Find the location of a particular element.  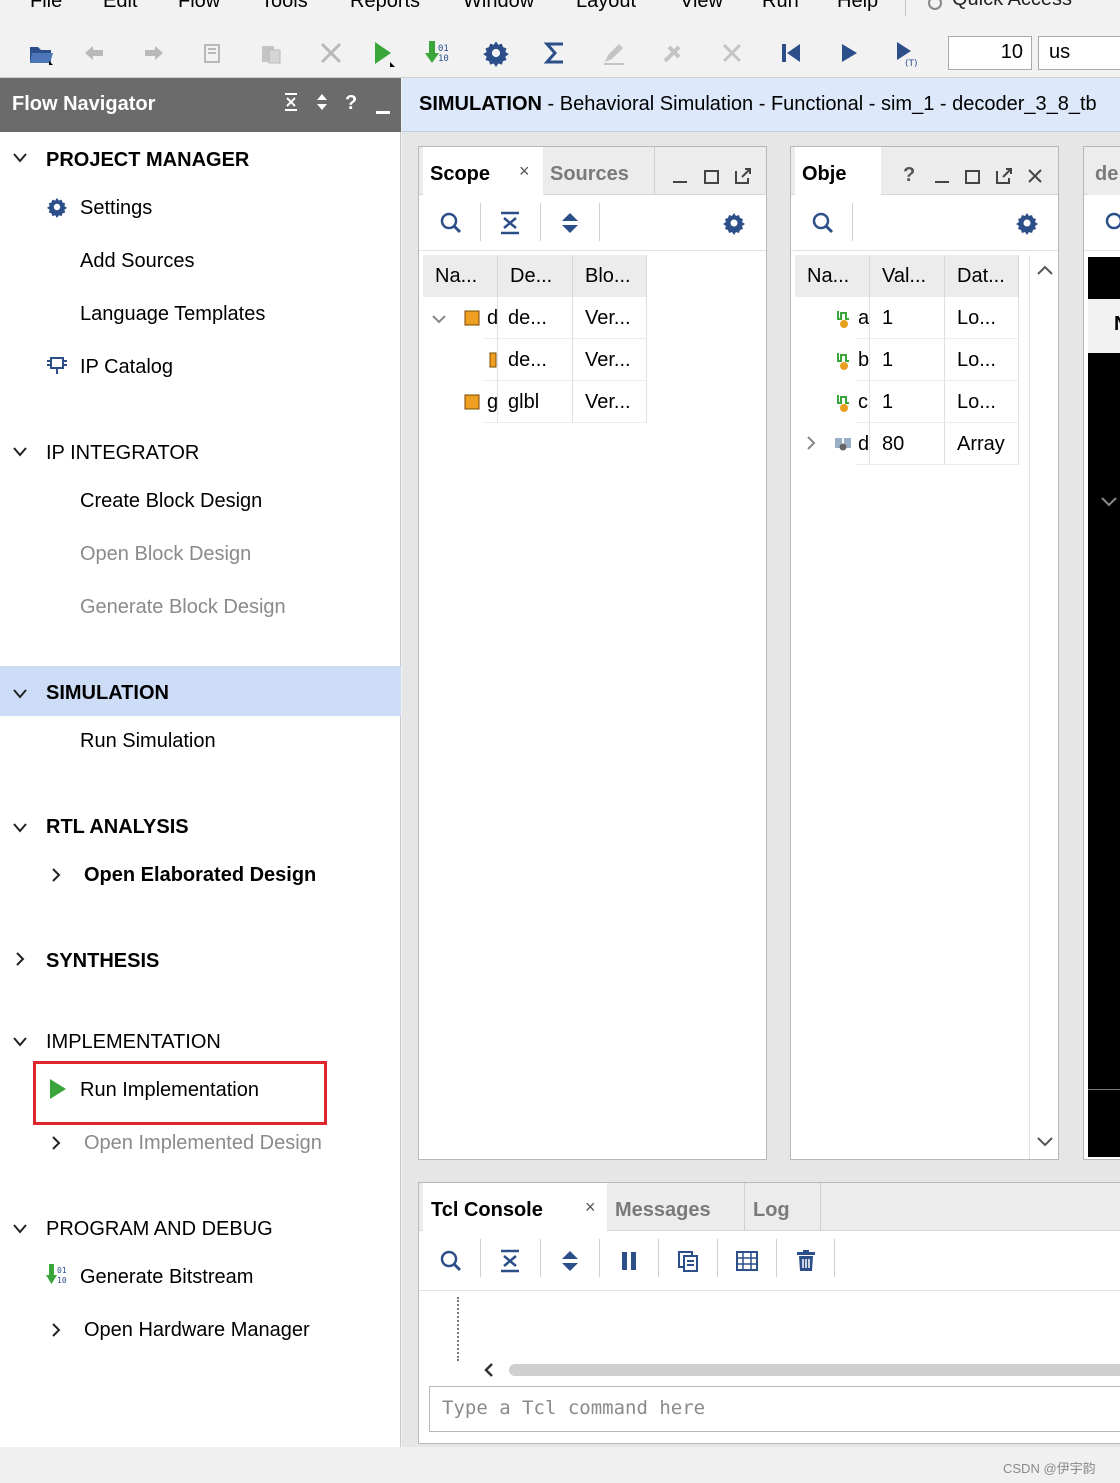

run-for-time-button: (T) is located at coordinates (907, 53).